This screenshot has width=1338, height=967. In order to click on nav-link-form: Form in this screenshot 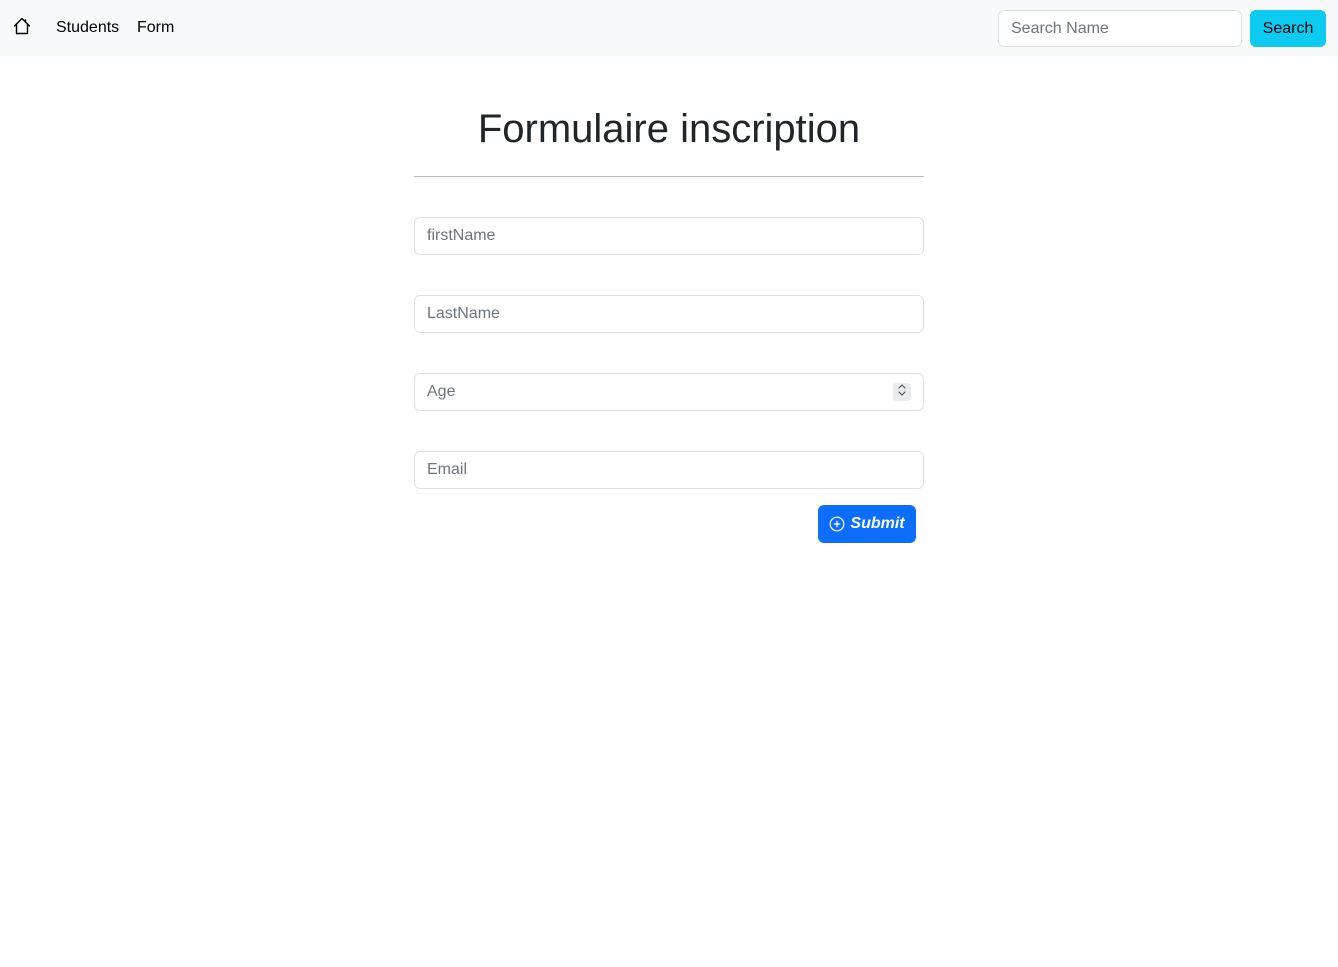, I will do `click(155, 28)`.